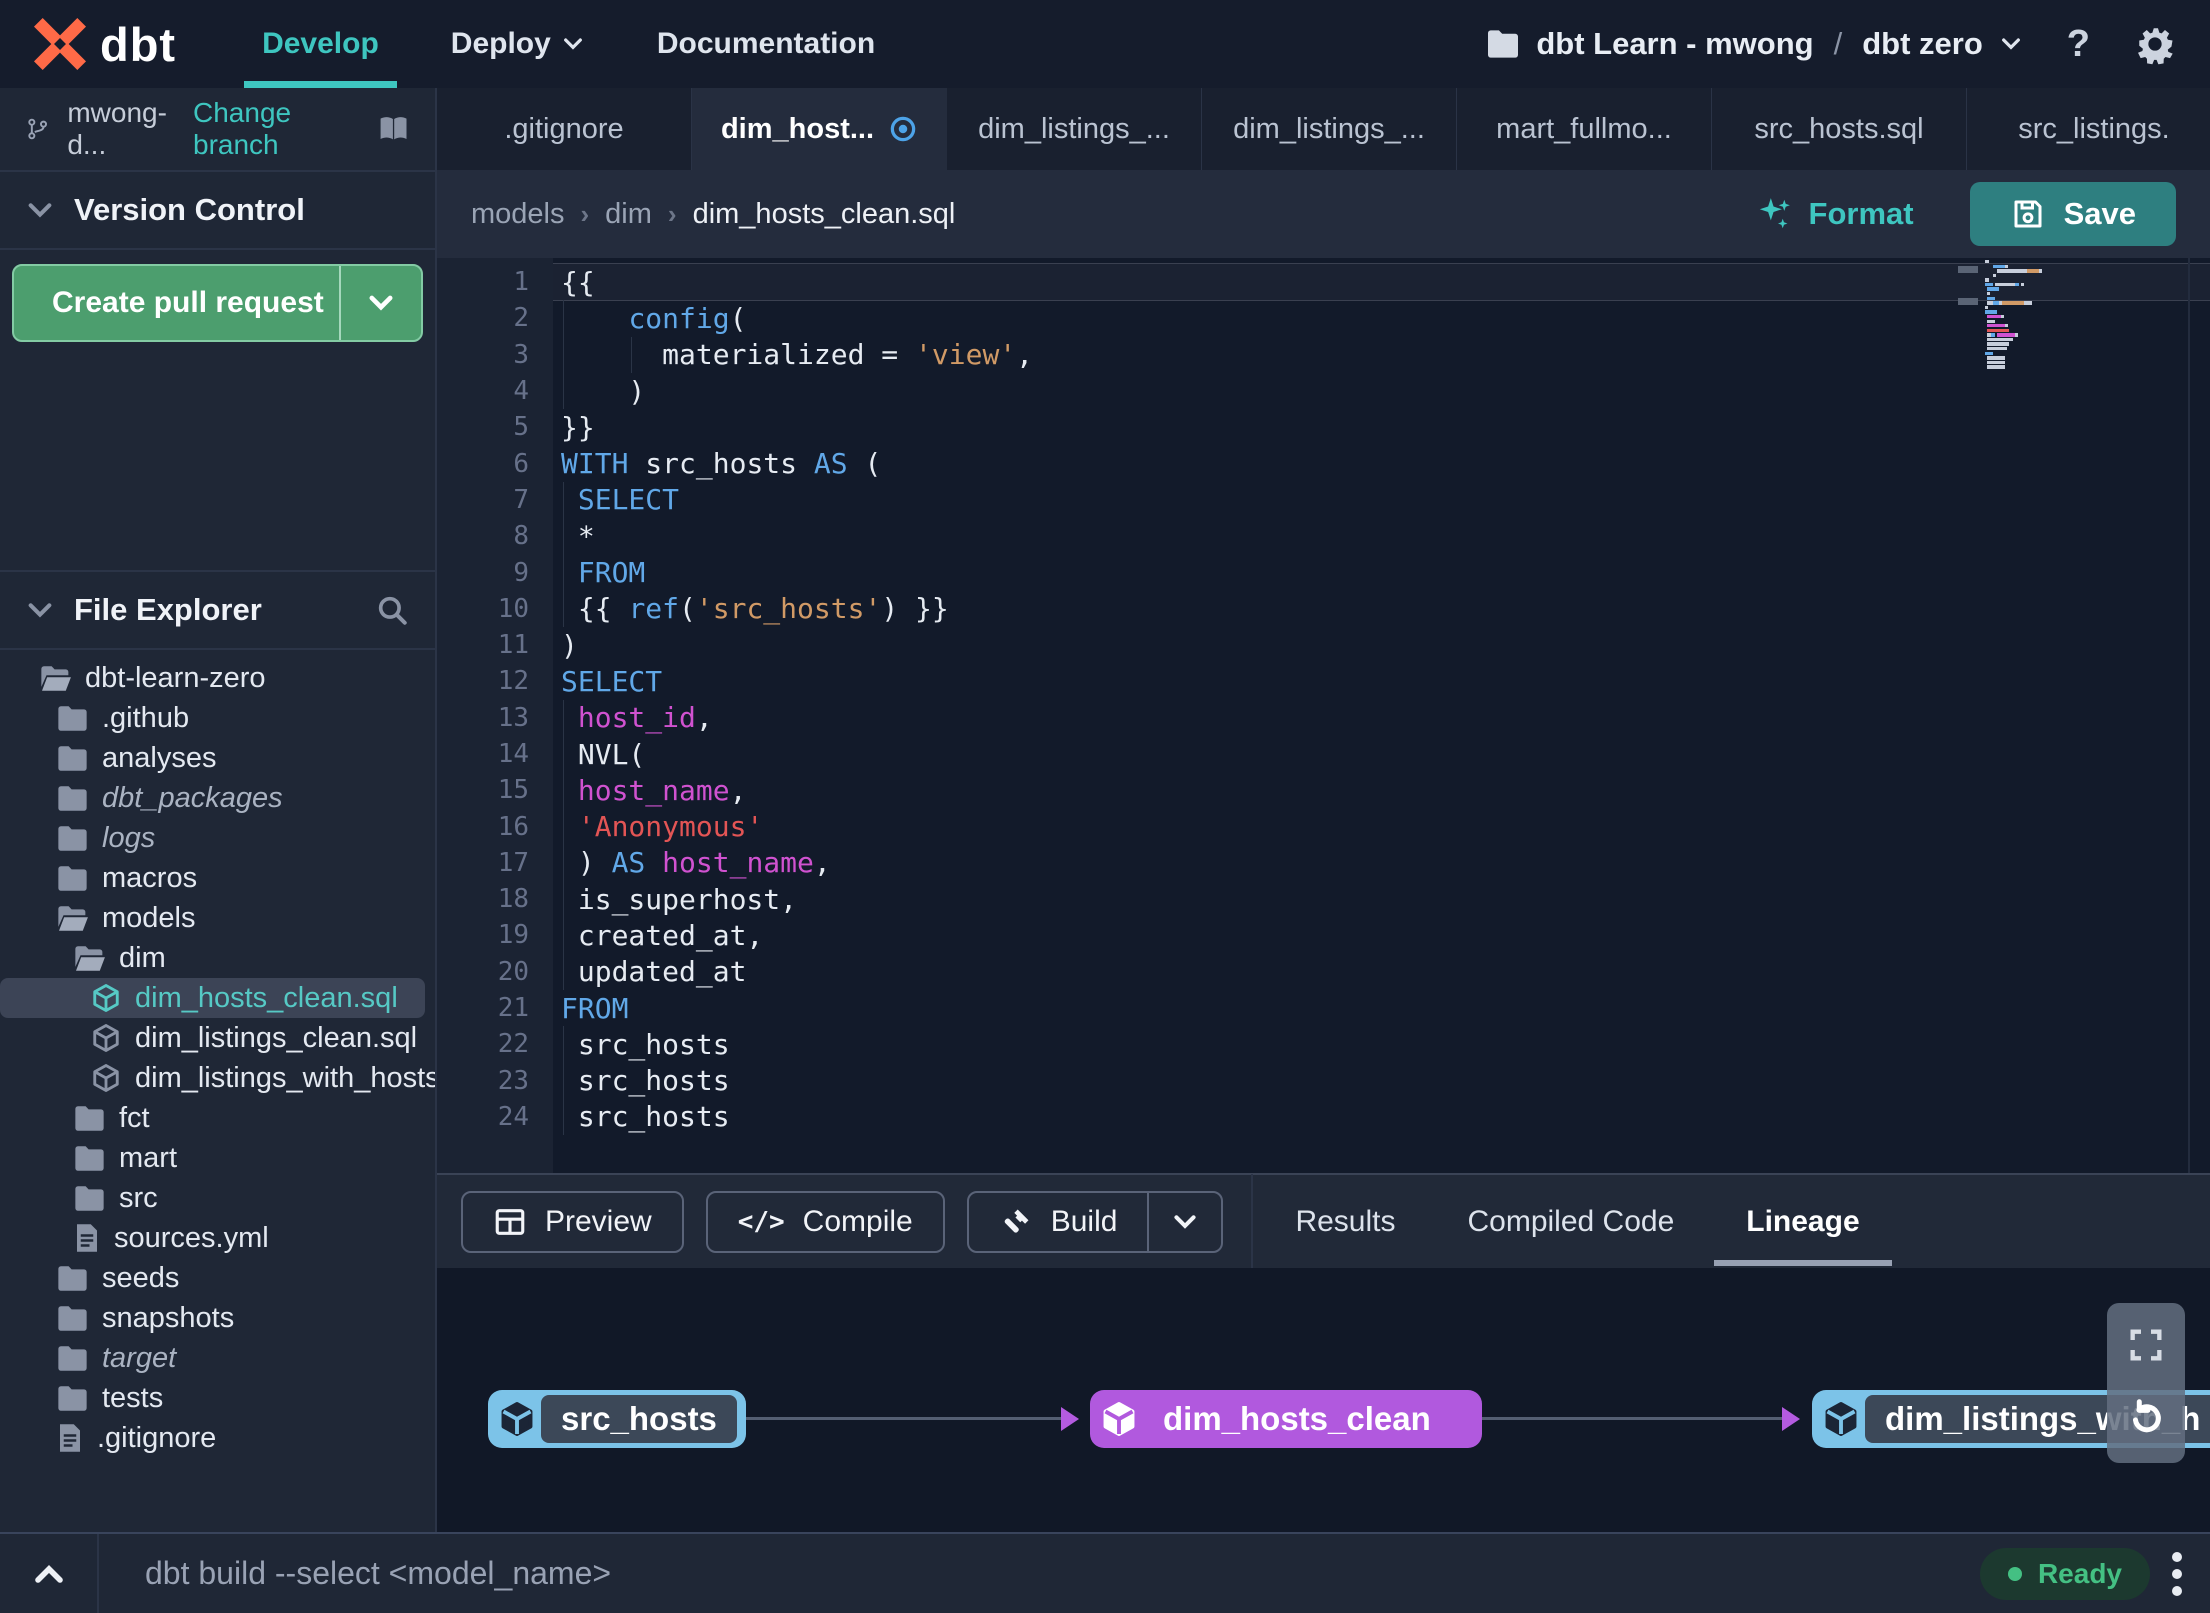  Describe the element at coordinates (48, 1574) in the screenshot. I see `expand-console-button` at that location.